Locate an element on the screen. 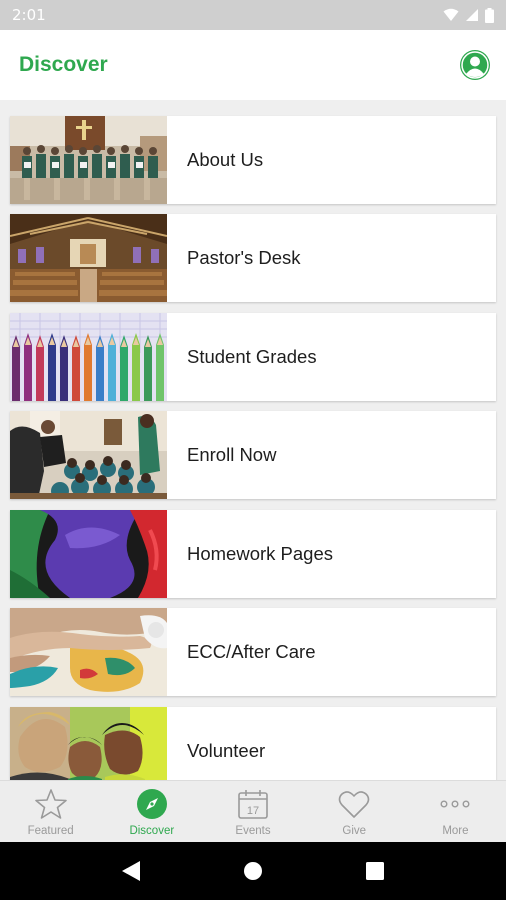  tab-give: Give is located at coordinates (354, 811).